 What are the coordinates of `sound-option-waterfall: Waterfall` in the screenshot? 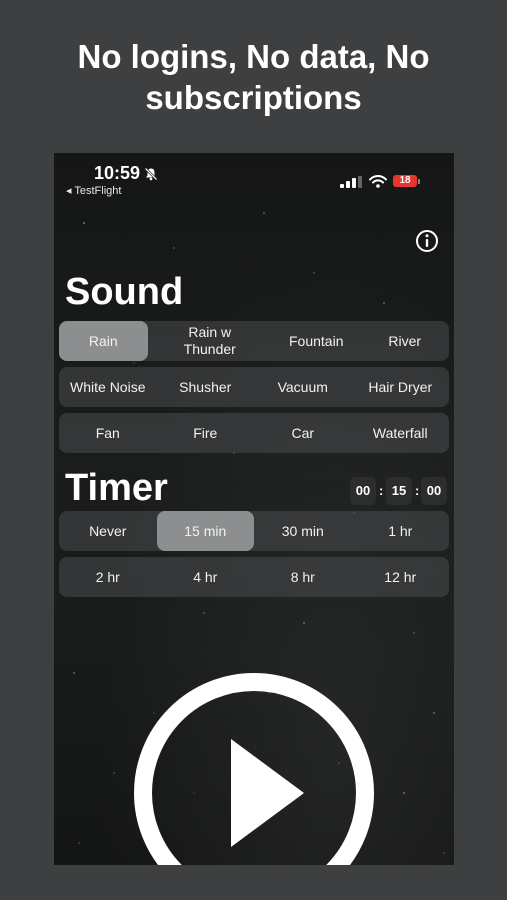 It's located at (401, 433).